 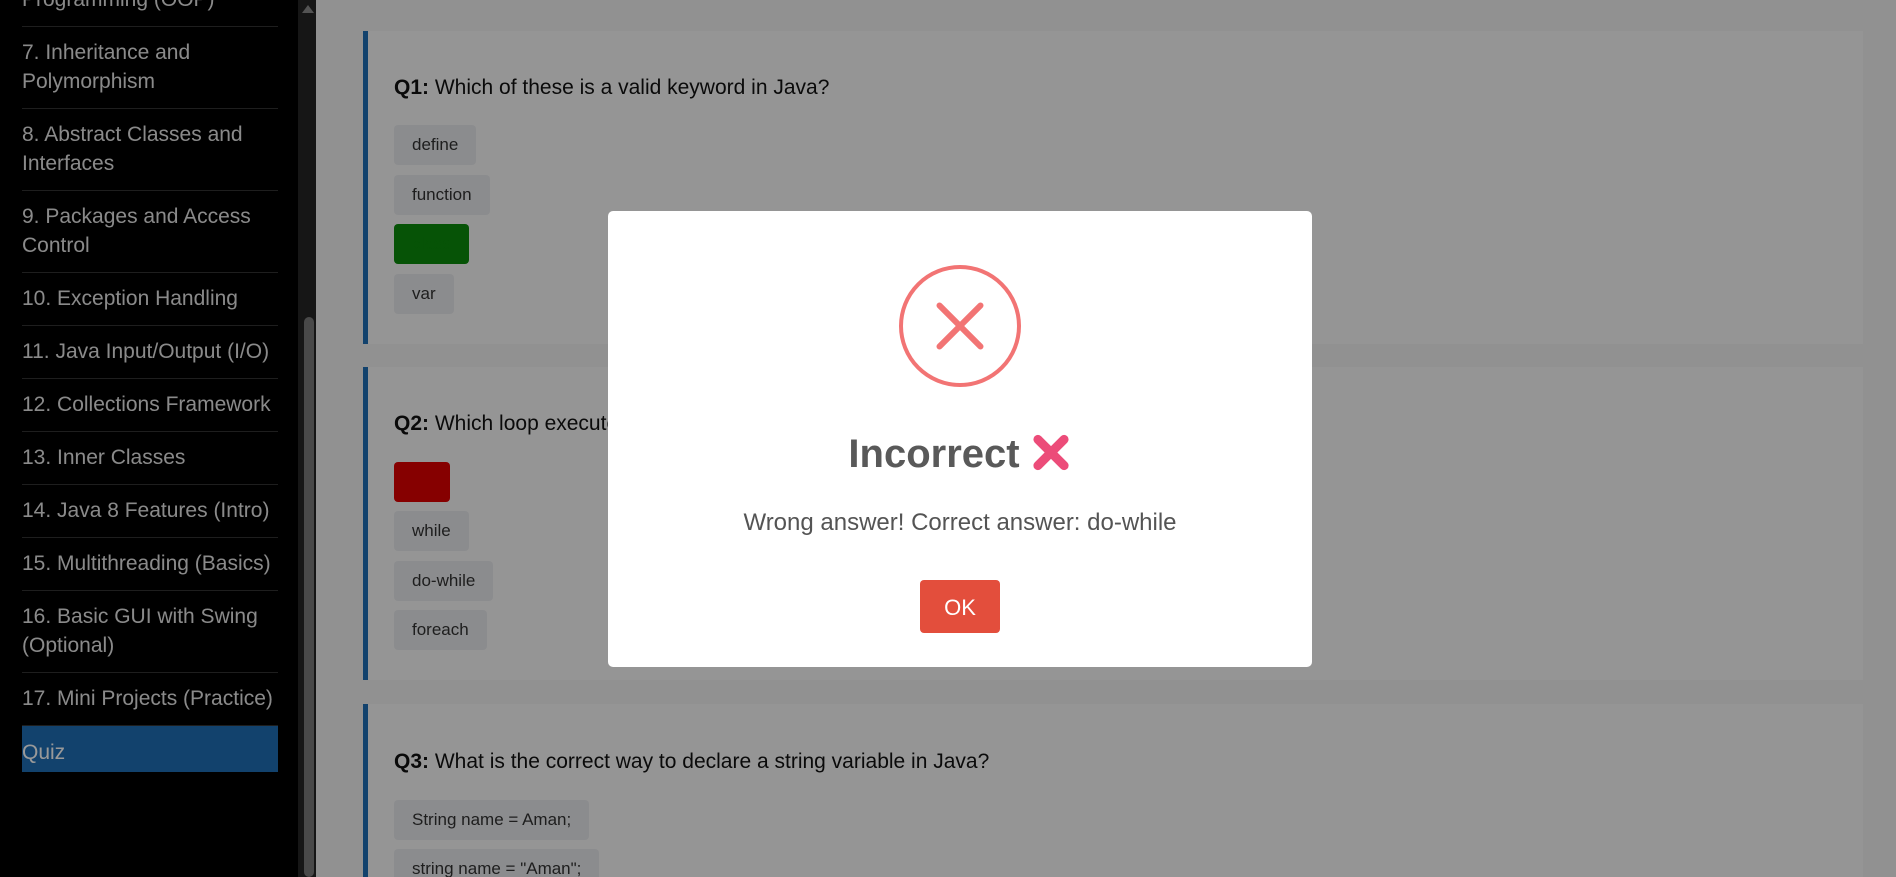 What do you see at coordinates (1051, 452) in the screenshot?
I see `cross-mark-icon` at bounding box center [1051, 452].